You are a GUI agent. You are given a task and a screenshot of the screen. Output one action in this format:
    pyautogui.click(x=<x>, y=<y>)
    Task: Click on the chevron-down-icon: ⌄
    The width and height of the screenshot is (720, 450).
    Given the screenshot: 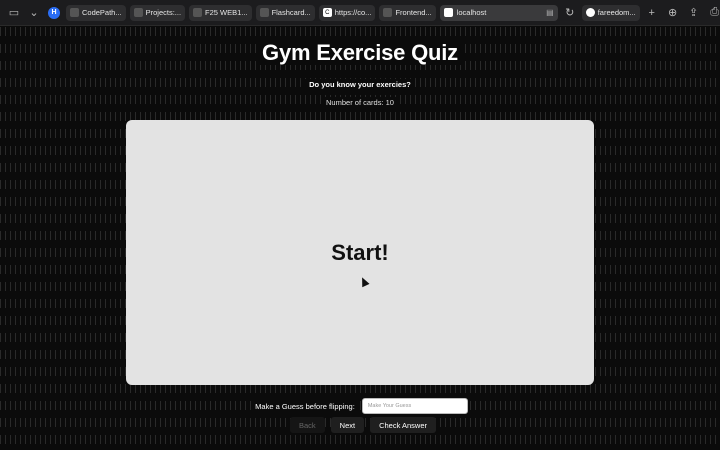 What is the action you would take?
    pyautogui.click(x=34, y=13)
    